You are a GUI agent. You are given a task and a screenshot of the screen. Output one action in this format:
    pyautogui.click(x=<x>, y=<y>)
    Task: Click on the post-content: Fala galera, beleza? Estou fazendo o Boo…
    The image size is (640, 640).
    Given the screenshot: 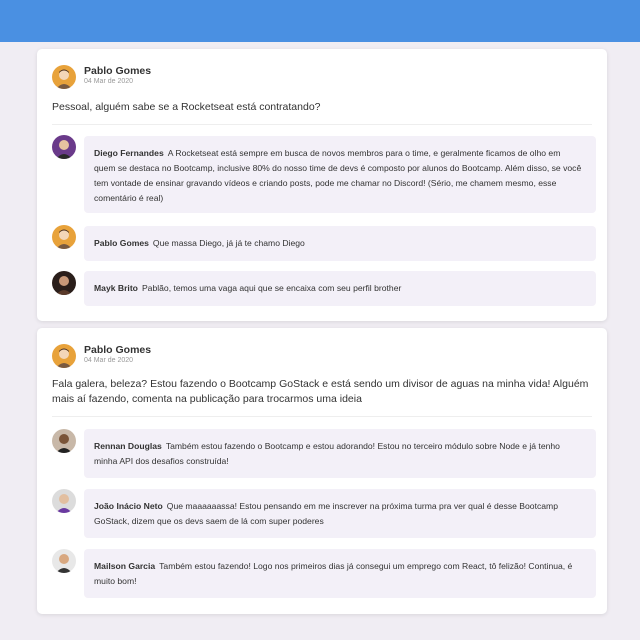 What is the action you would take?
    pyautogui.click(x=320, y=391)
    